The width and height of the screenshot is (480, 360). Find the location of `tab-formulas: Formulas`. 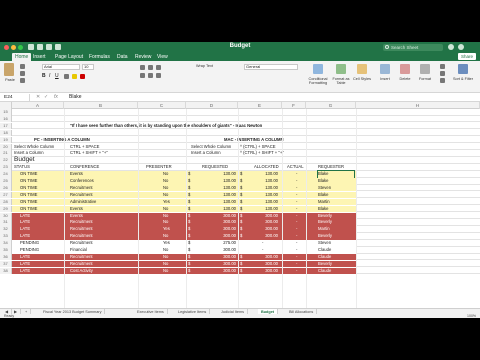

tab-formulas: Formulas is located at coordinates (99, 57).